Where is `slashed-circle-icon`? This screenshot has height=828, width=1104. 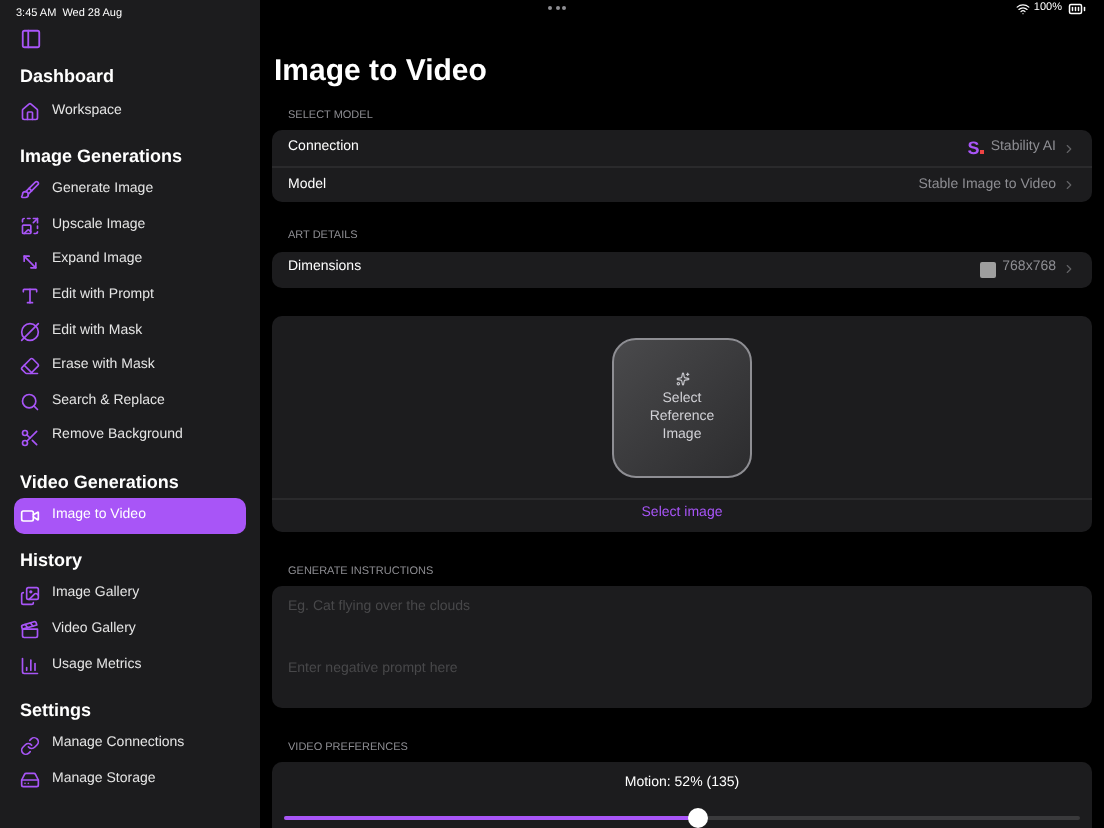
slashed-circle-icon is located at coordinates (30, 331).